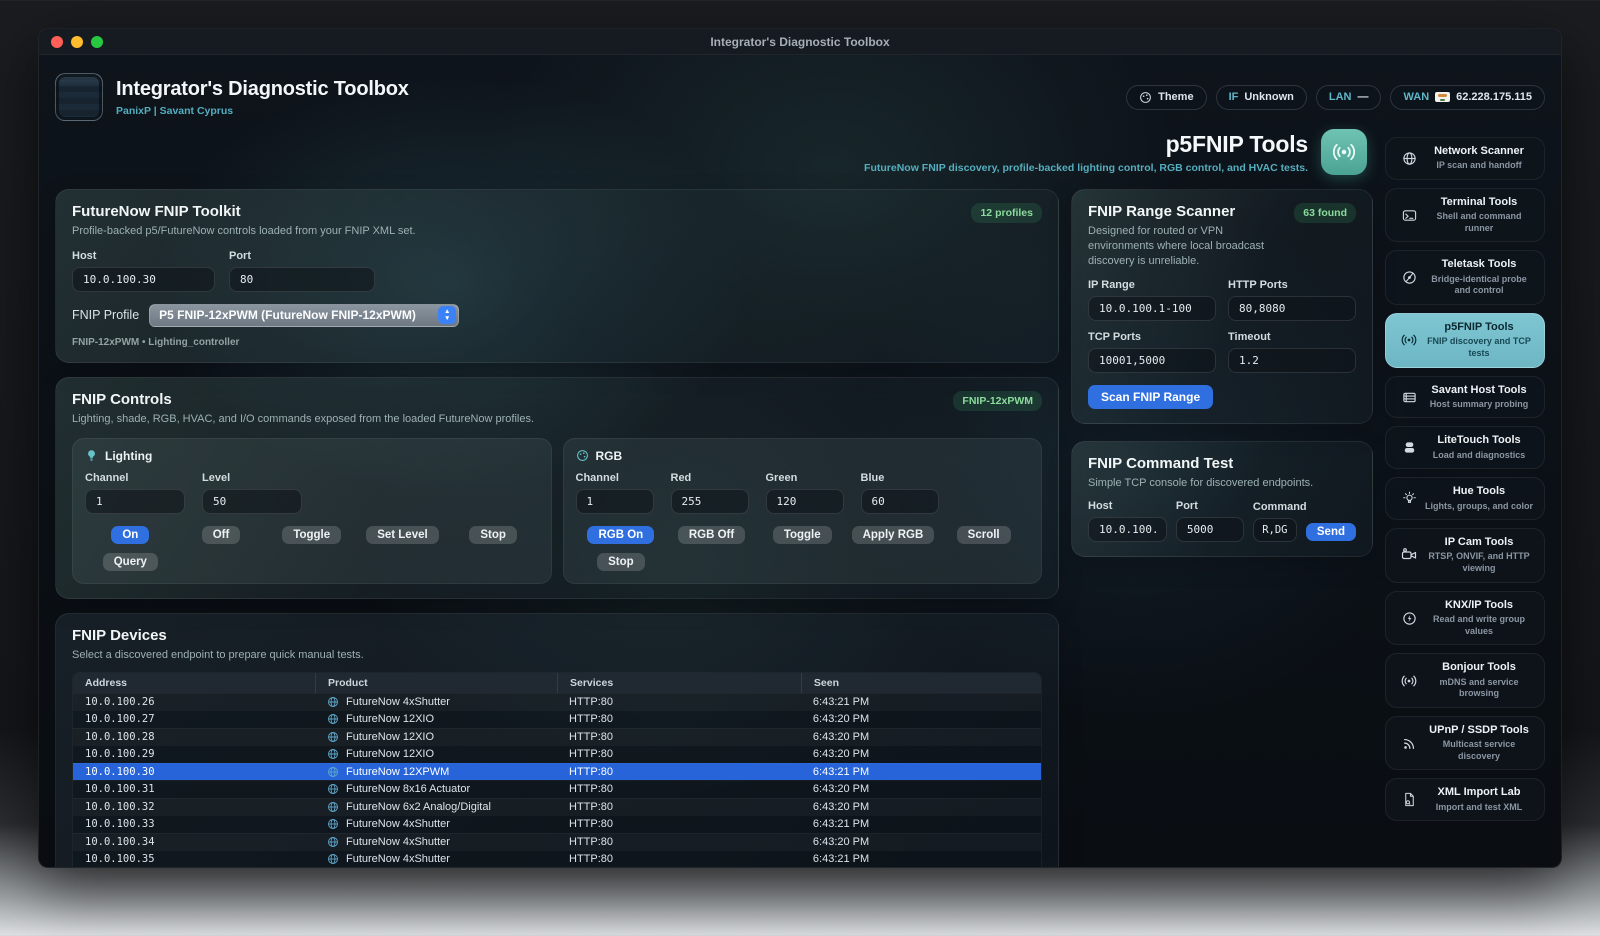  Describe the element at coordinates (408, 789) in the screenshot. I see `device-product: FutureNow 8x16 Actuator` at that location.